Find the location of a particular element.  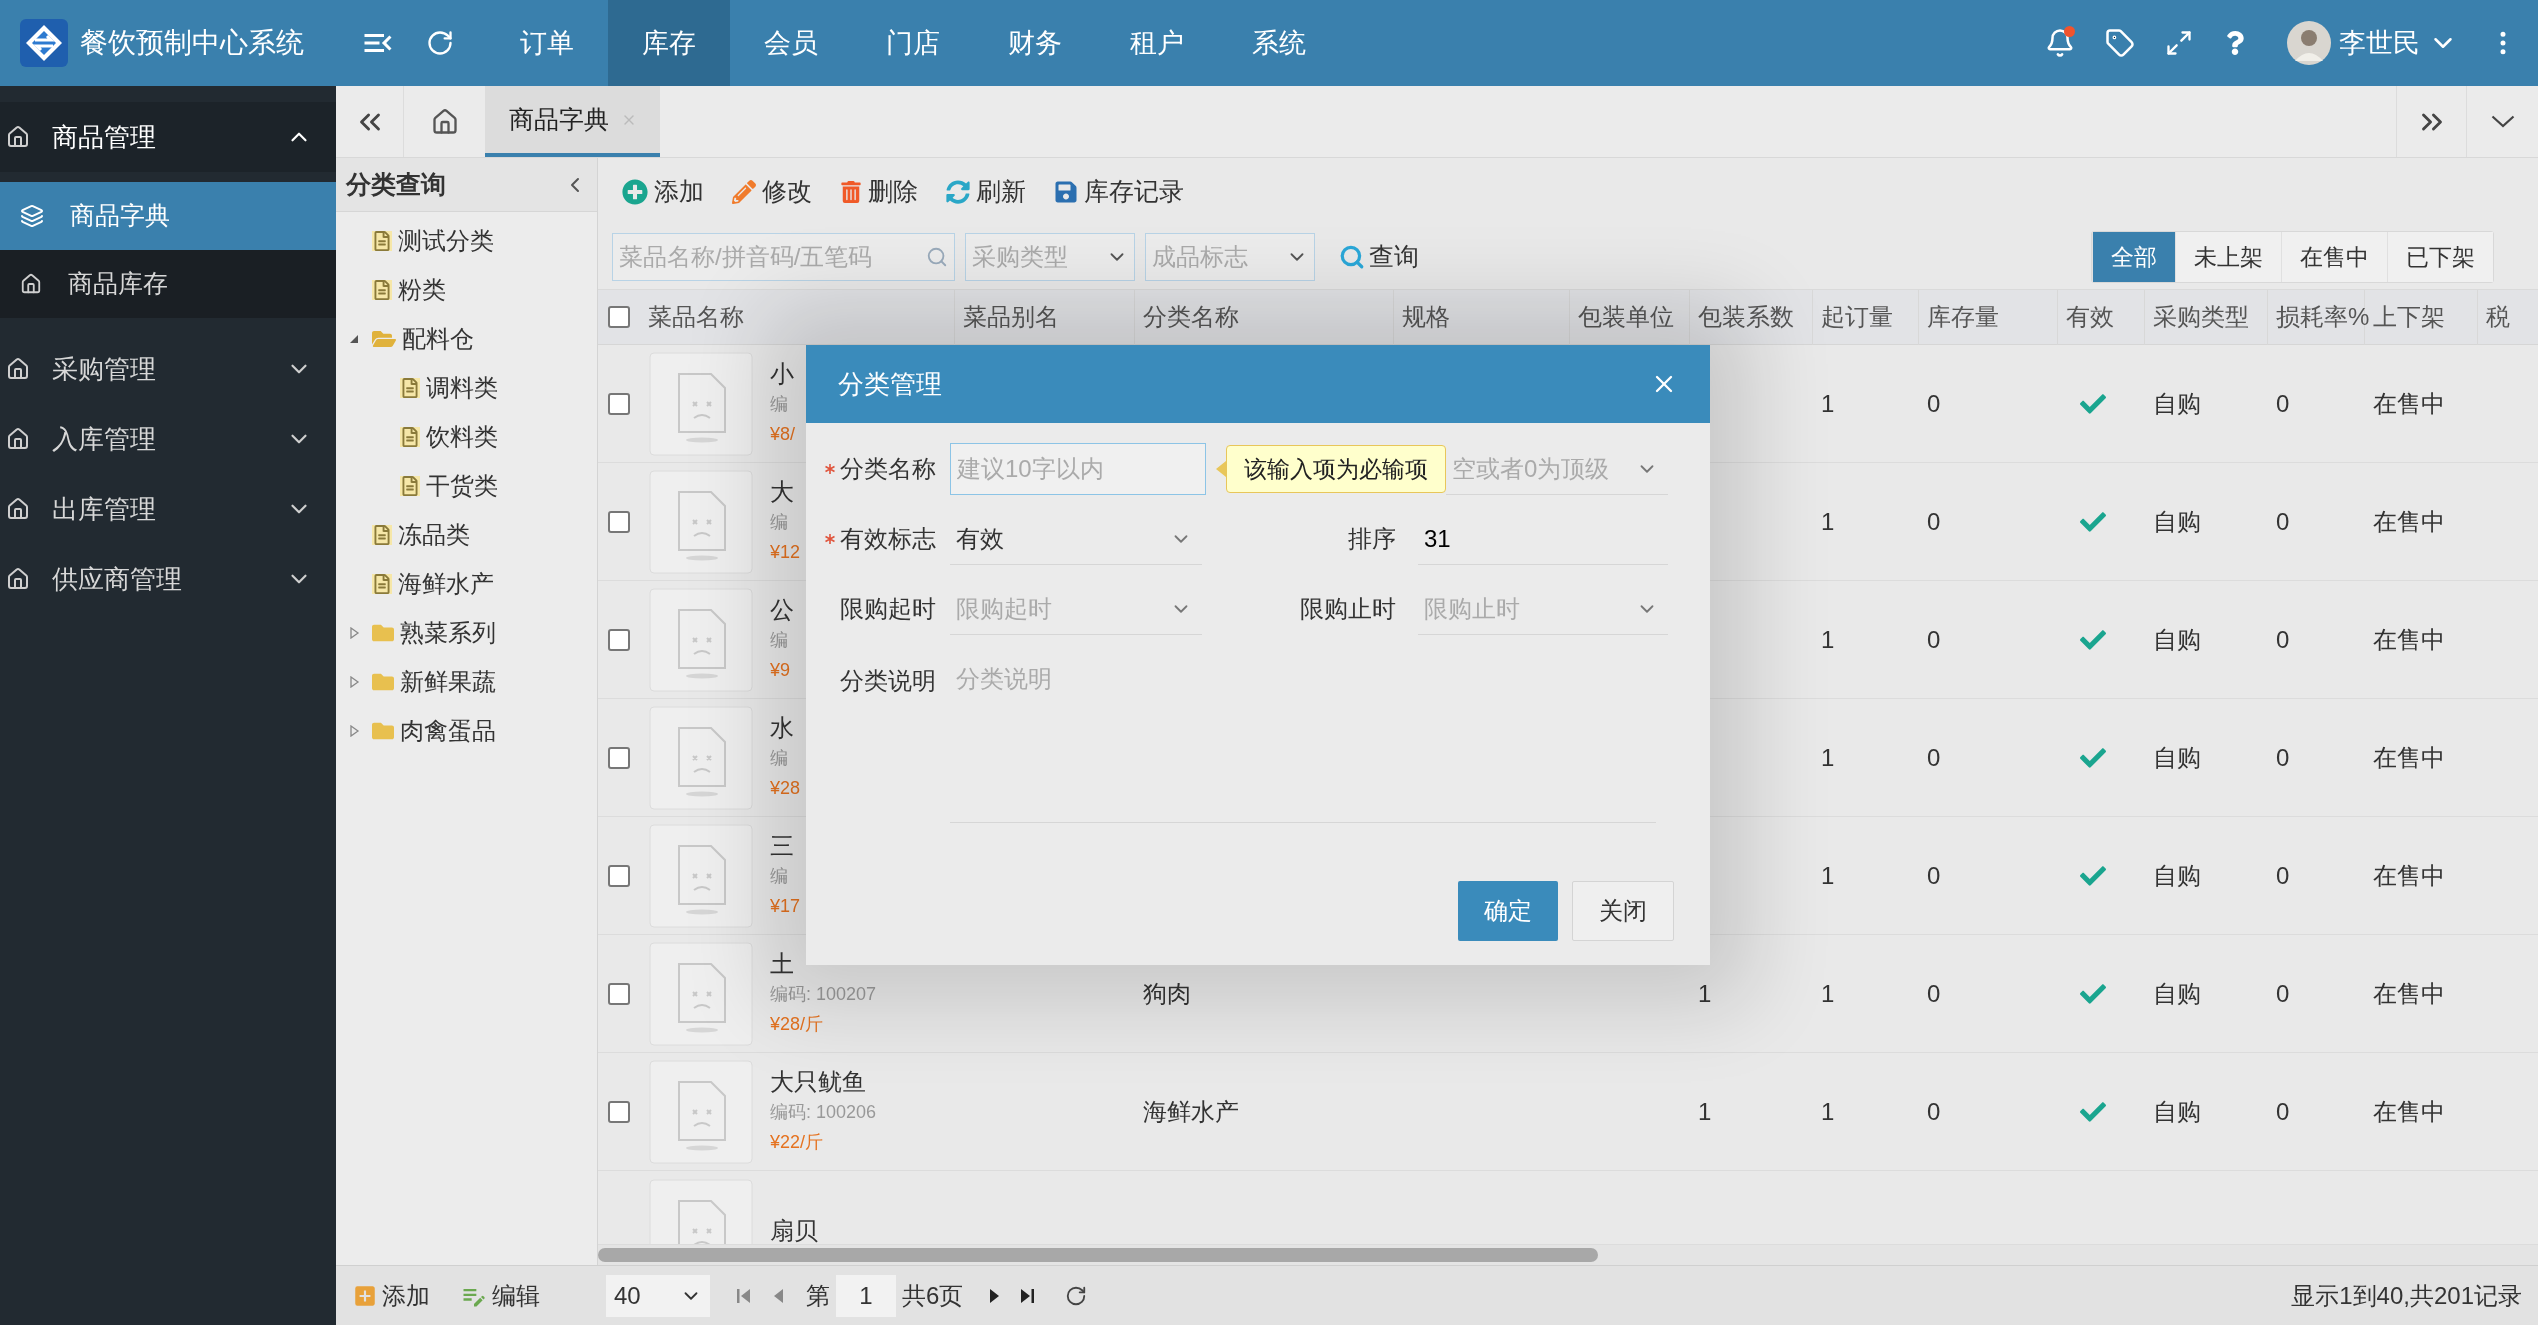

tree-item: 冻品类 is located at coordinates (466, 534).